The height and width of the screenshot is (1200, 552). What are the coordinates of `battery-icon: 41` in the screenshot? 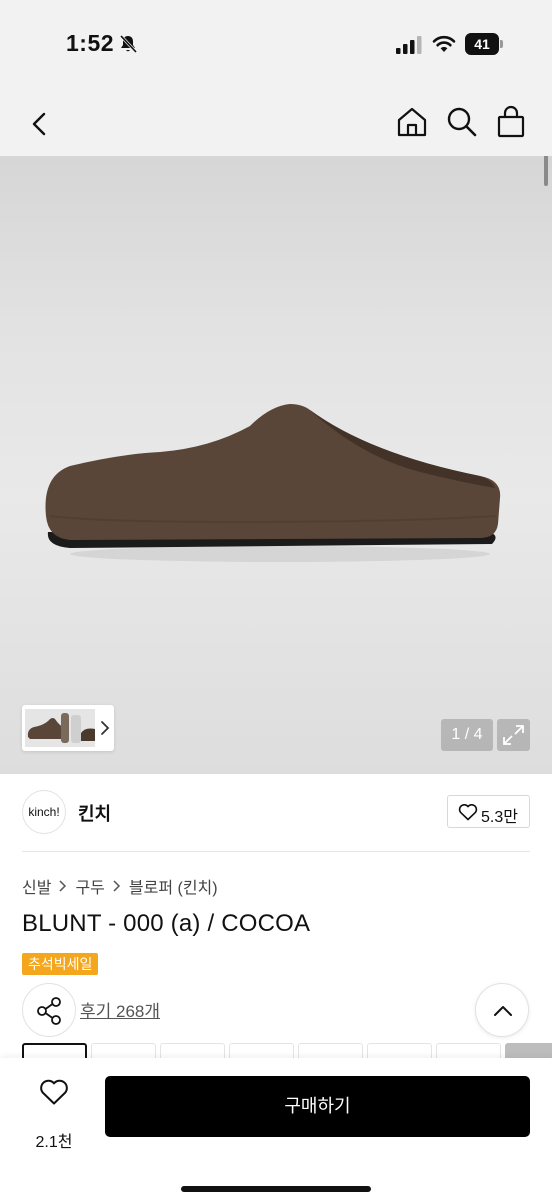 It's located at (484, 44).